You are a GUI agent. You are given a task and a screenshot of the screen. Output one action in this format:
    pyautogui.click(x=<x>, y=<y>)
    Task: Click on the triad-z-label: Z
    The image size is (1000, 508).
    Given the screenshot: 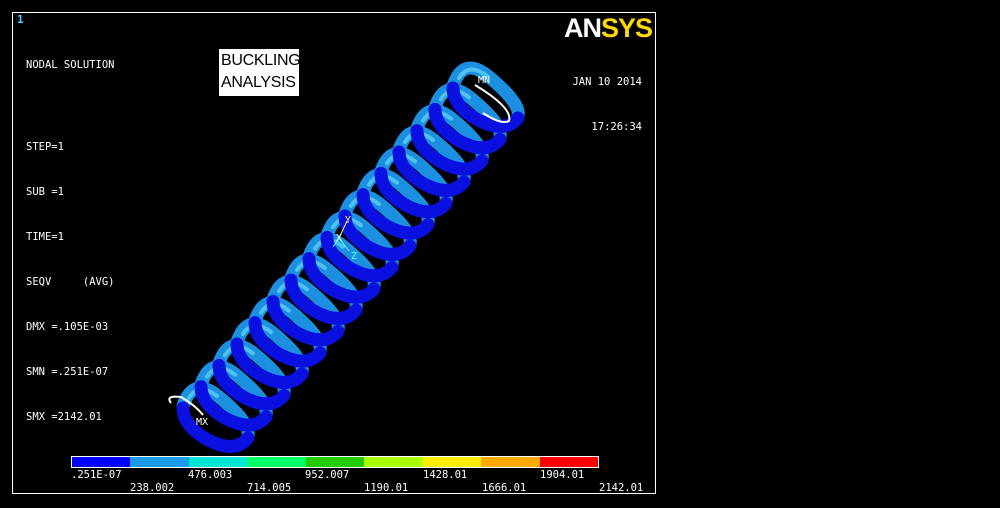 What is the action you would take?
    pyautogui.click(x=354, y=256)
    